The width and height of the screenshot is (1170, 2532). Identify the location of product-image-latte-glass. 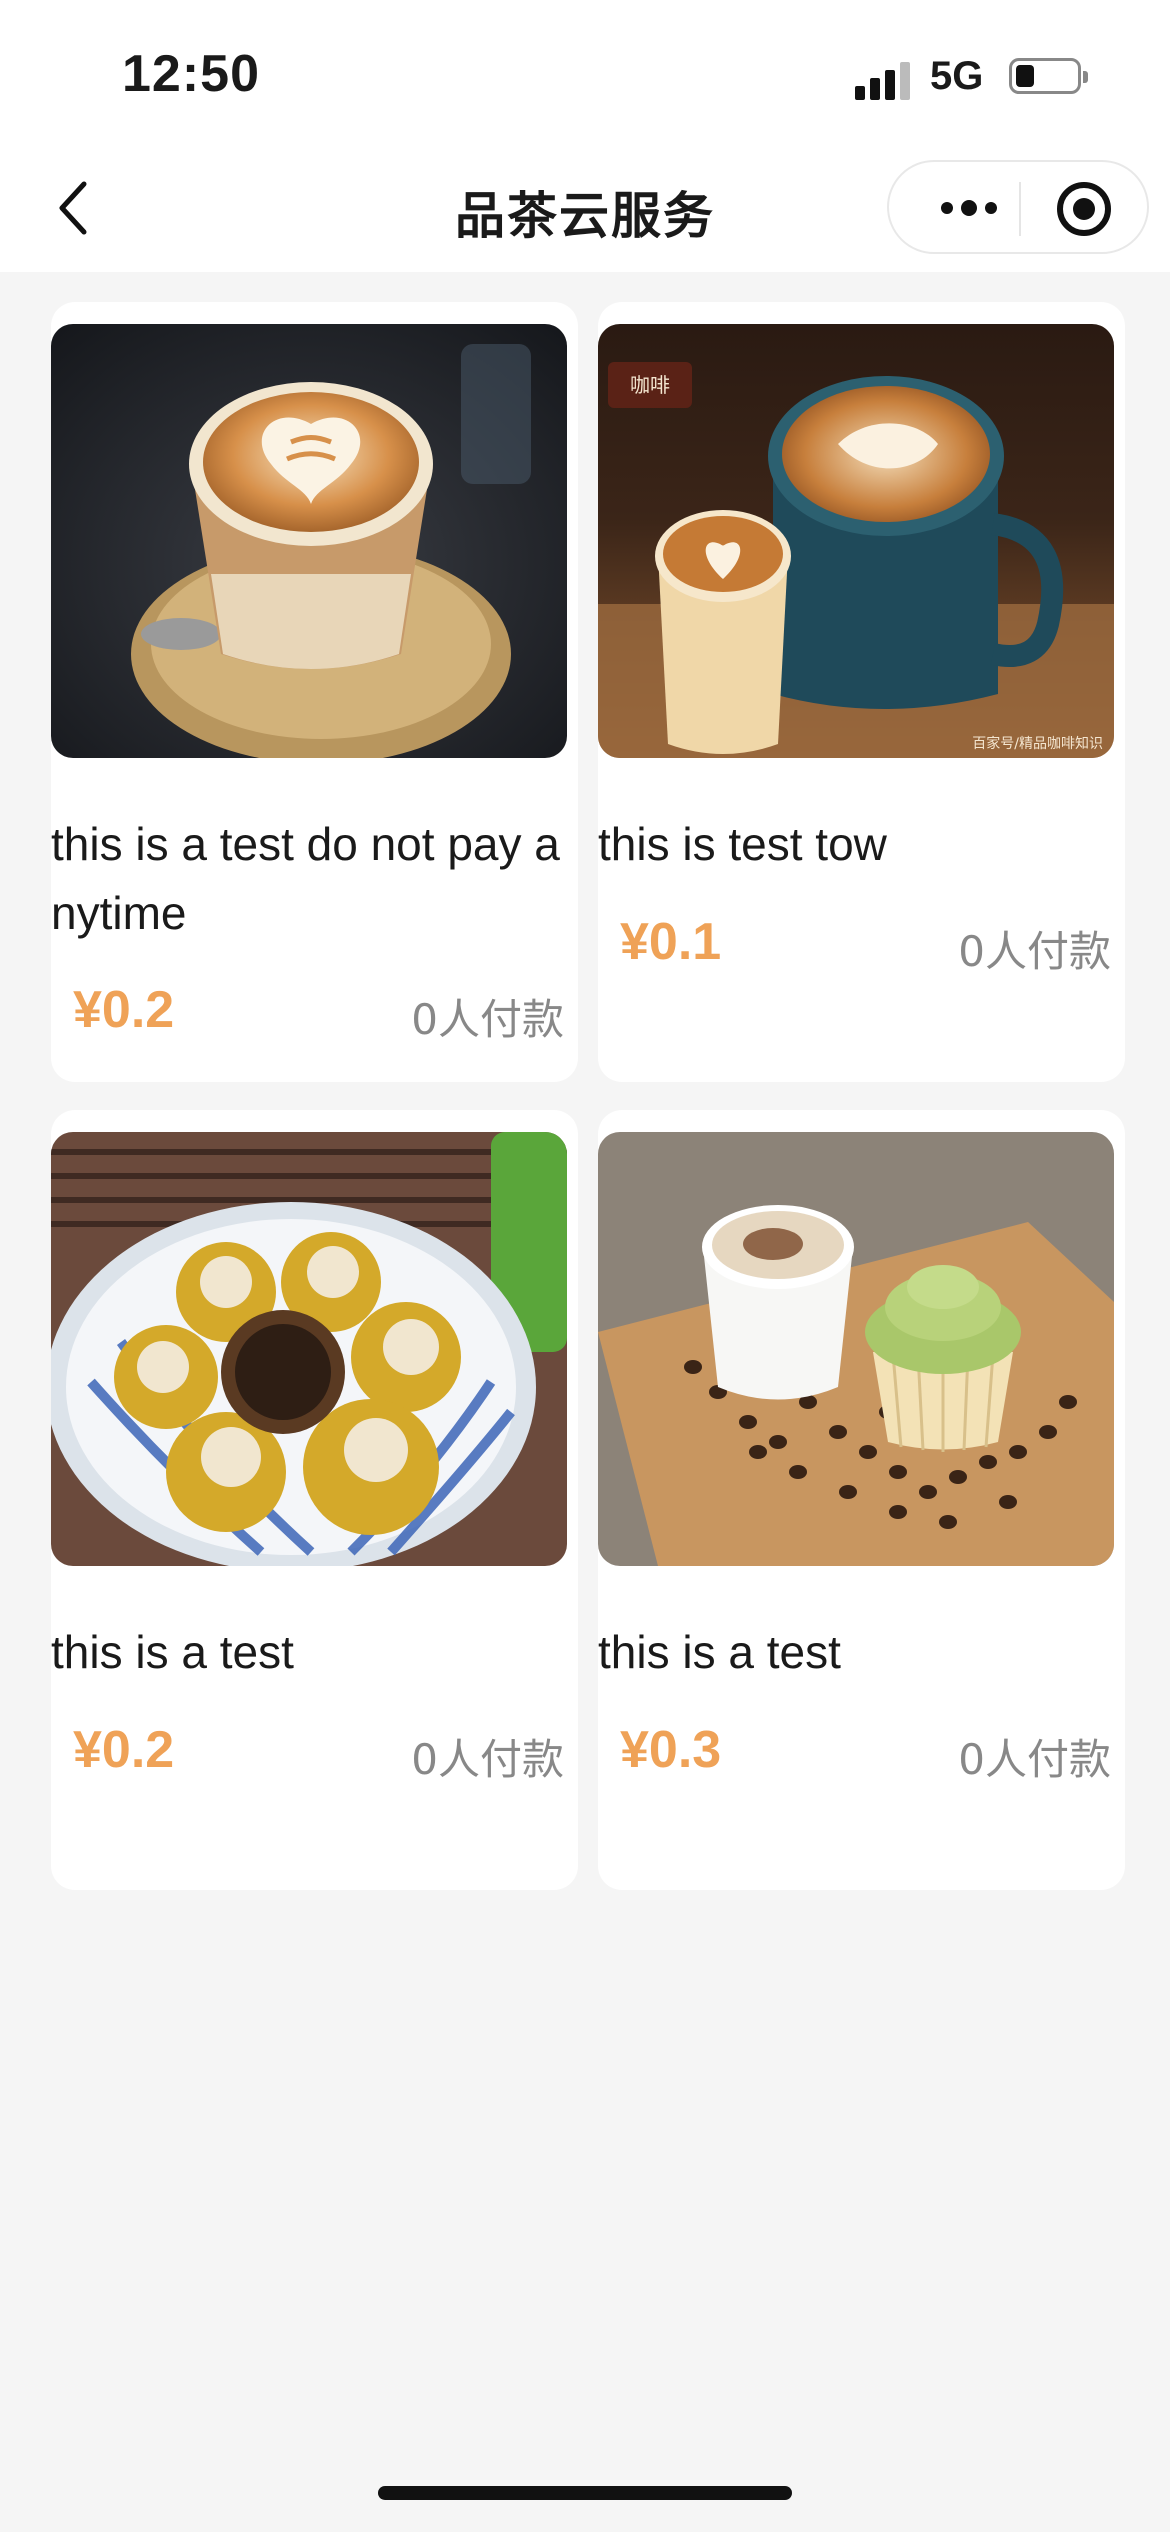
(309, 541).